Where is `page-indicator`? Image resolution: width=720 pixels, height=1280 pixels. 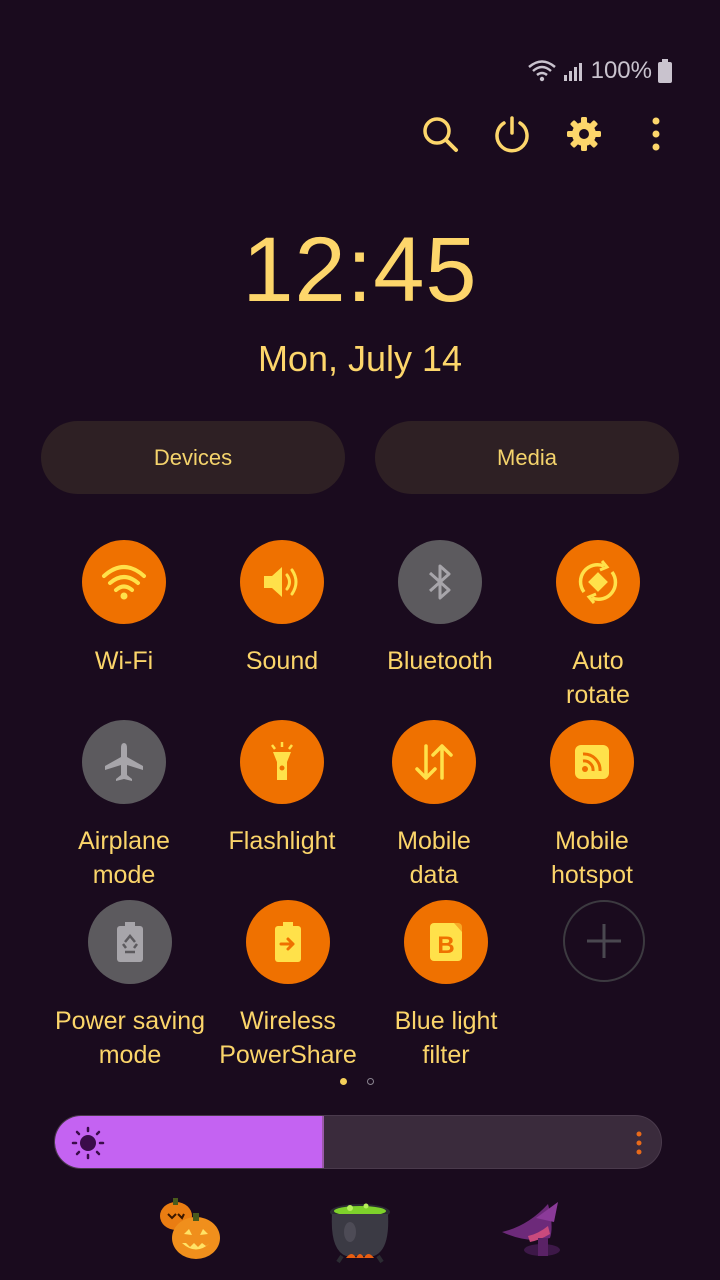
page-indicator is located at coordinates (357, 1081).